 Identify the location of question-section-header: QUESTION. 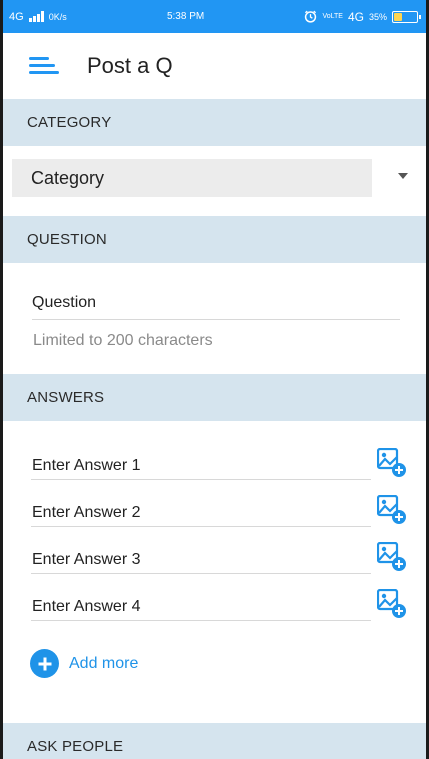
(214, 239).